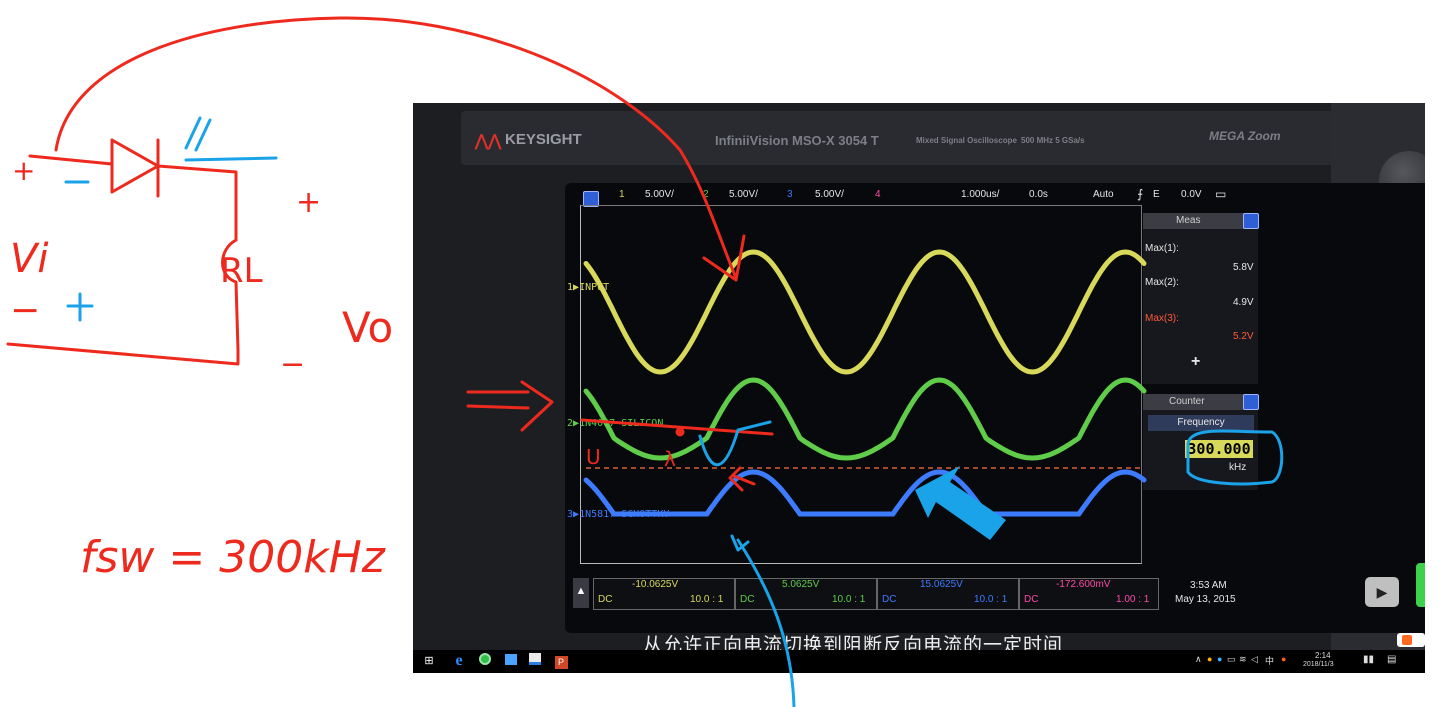  Describe the element at coordinates (991, 599) in the screenshot. I see `ch3-probe: 10.0 : 1` at that location.